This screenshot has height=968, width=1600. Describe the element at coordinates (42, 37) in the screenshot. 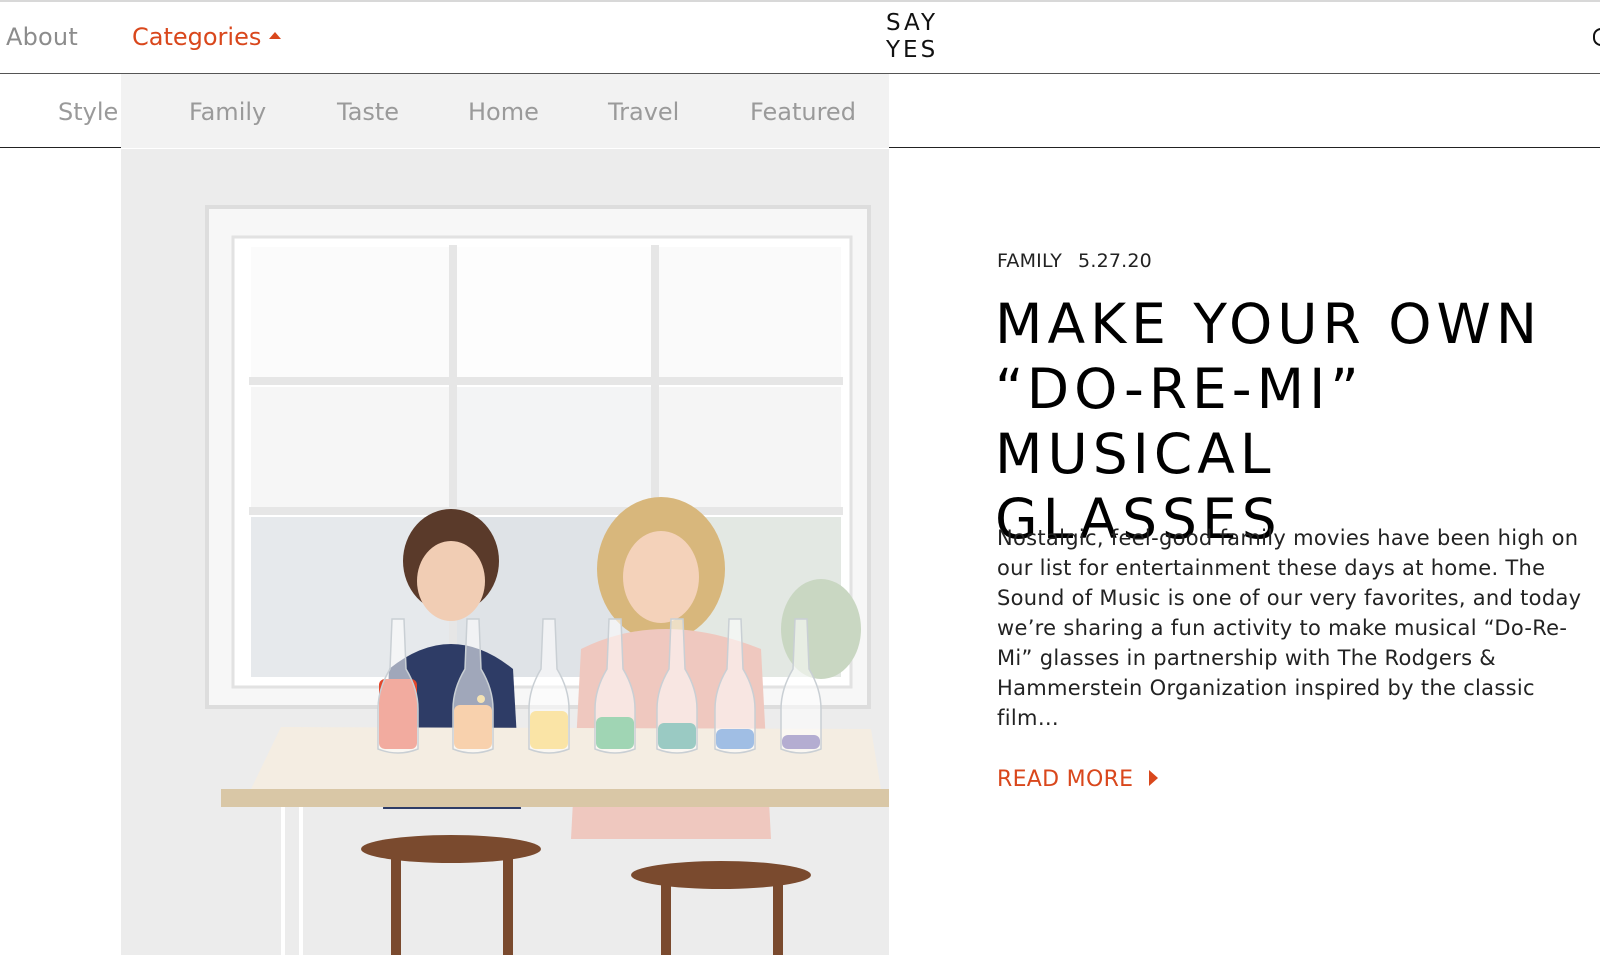

I see `nav-about-link: About` at that location.